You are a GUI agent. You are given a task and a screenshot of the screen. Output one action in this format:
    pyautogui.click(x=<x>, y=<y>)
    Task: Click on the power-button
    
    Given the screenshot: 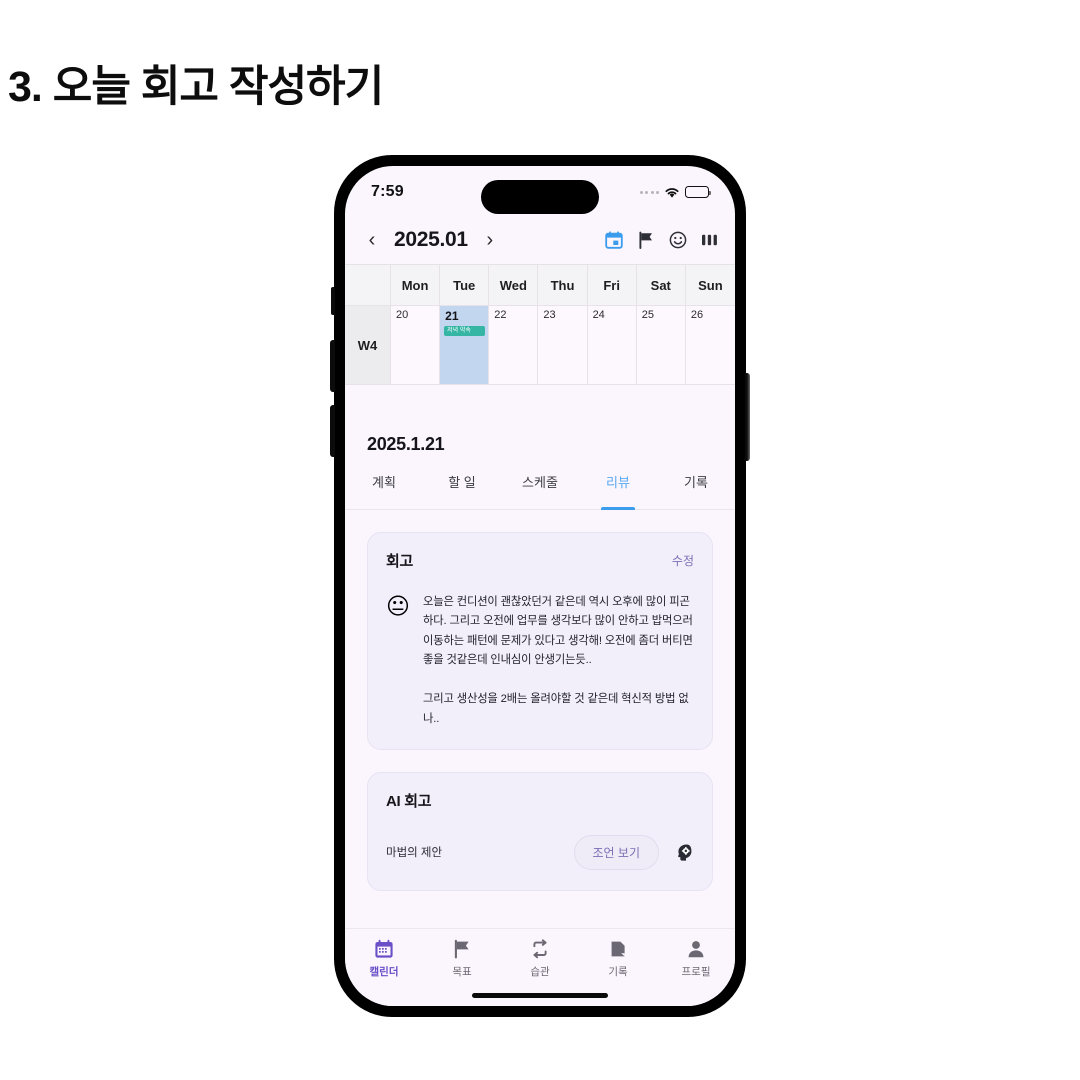 What is the action you would take?
    pyautogui.click(x=747, y=417)
    